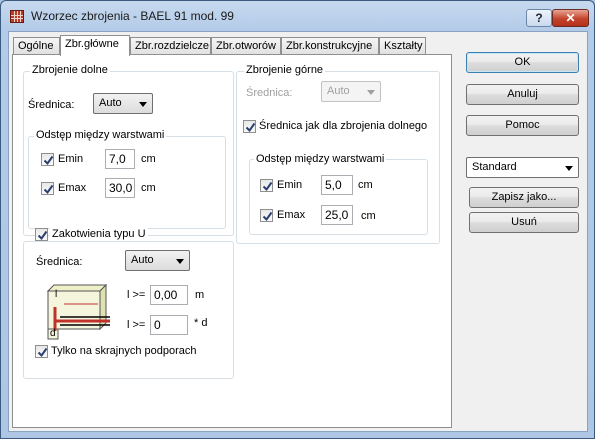 This screenshot has height=439, width=595. What do you see at coordinates (365, 185) in the screenshot?
I see `top-emin-unit: cm` at bounding box center [365, 185].